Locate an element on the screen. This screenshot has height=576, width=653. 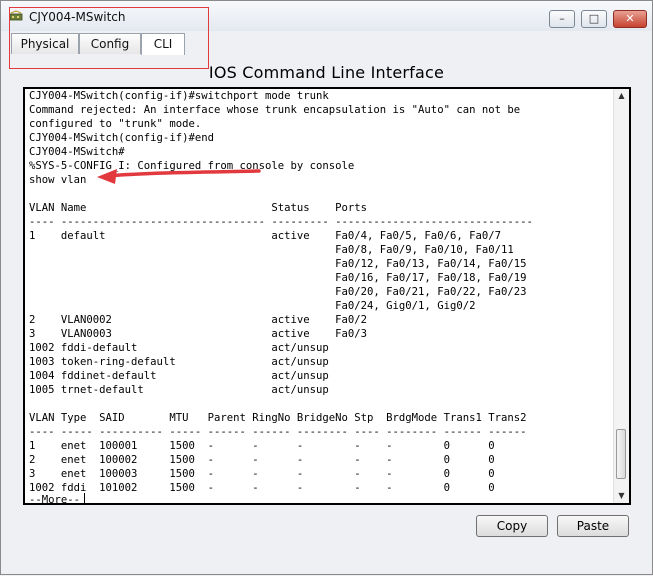
paste-button: Paste is located at coordinates (593, 526).